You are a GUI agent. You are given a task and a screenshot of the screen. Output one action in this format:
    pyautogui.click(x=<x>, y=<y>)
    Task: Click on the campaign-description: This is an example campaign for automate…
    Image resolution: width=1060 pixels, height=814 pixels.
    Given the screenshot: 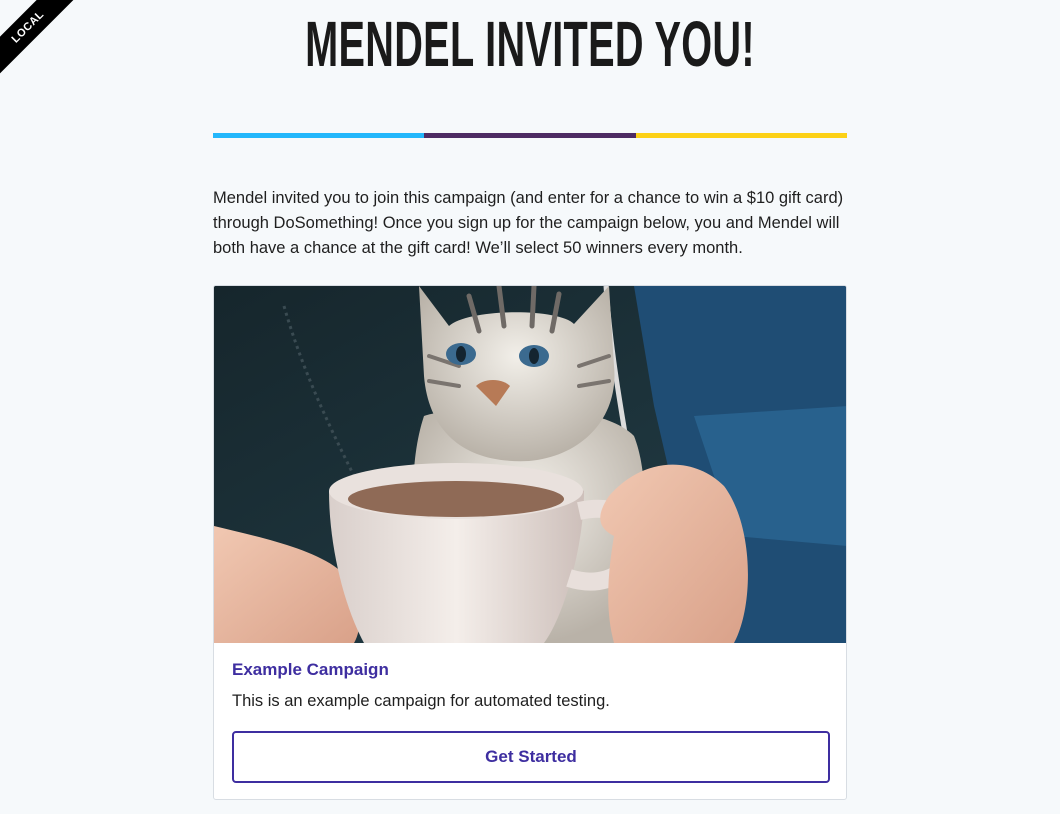 What is the action you would take?
    pyautogui.click(x=421, y=701)
    